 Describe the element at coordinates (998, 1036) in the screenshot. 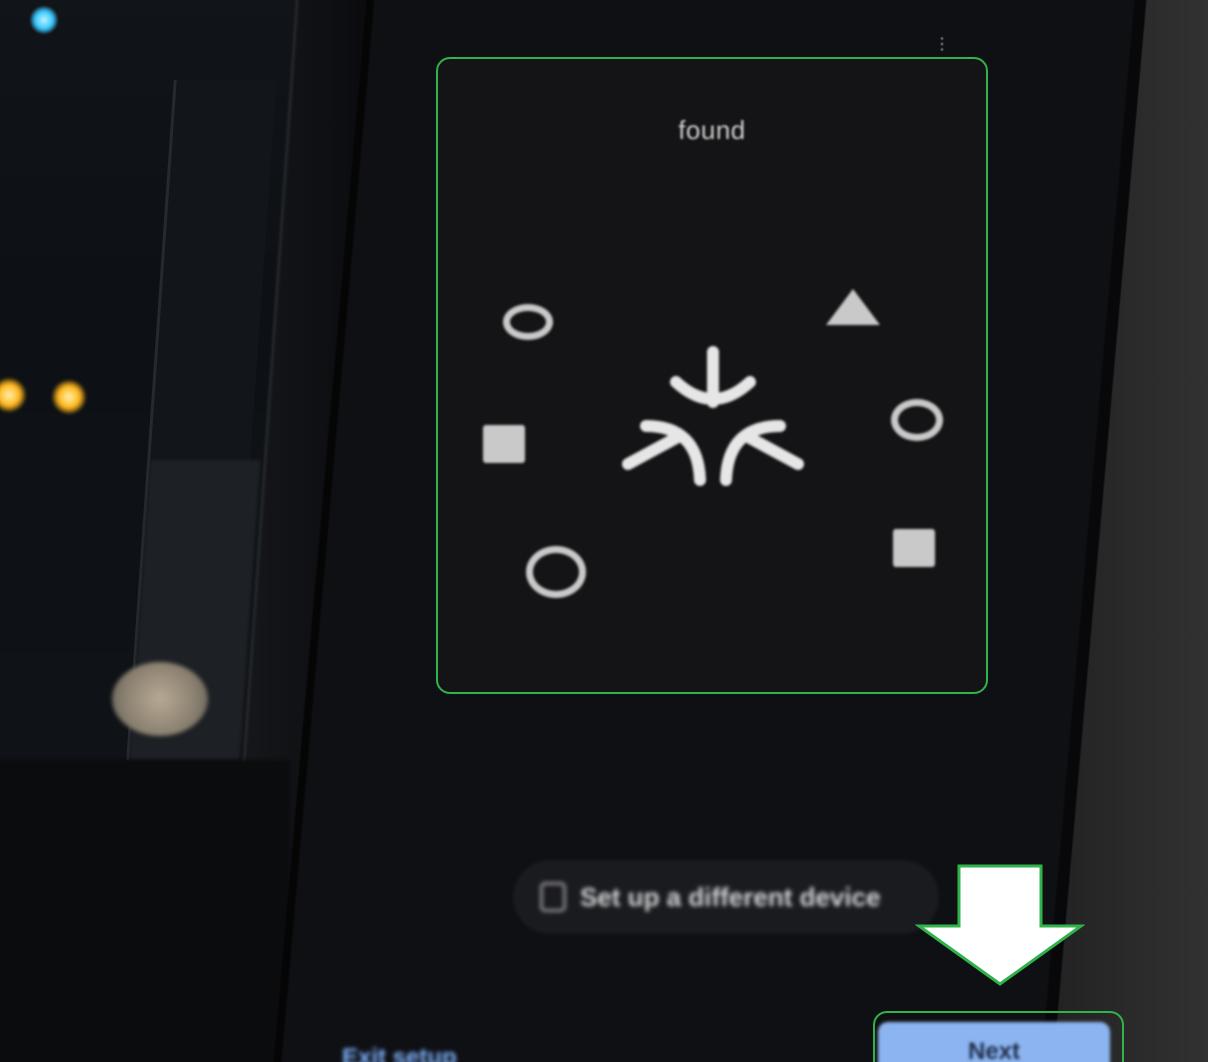

I see `next-button-highlight` at that location.